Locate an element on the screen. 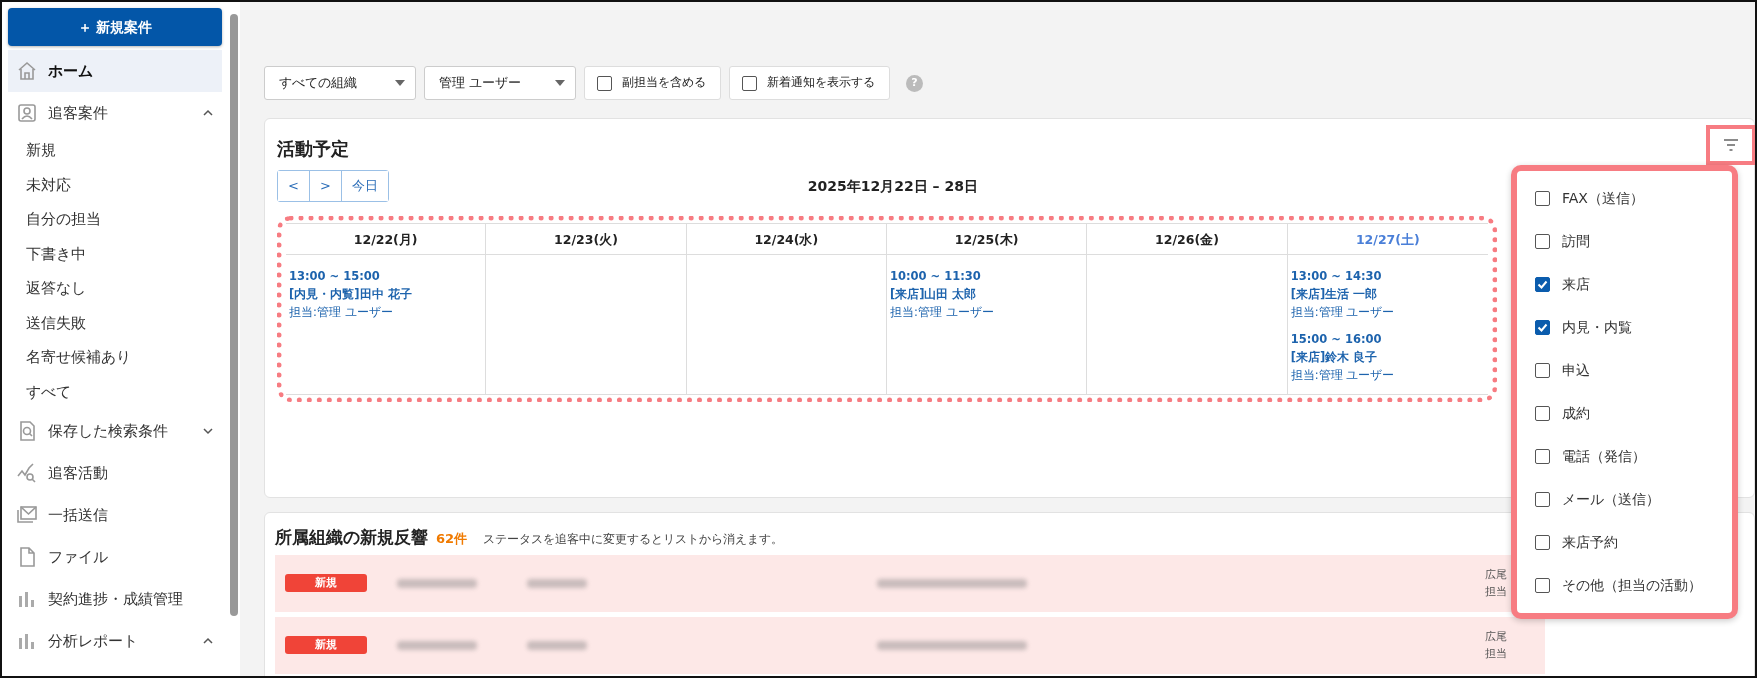  nav-button: < is located at coordinates (294, 186).